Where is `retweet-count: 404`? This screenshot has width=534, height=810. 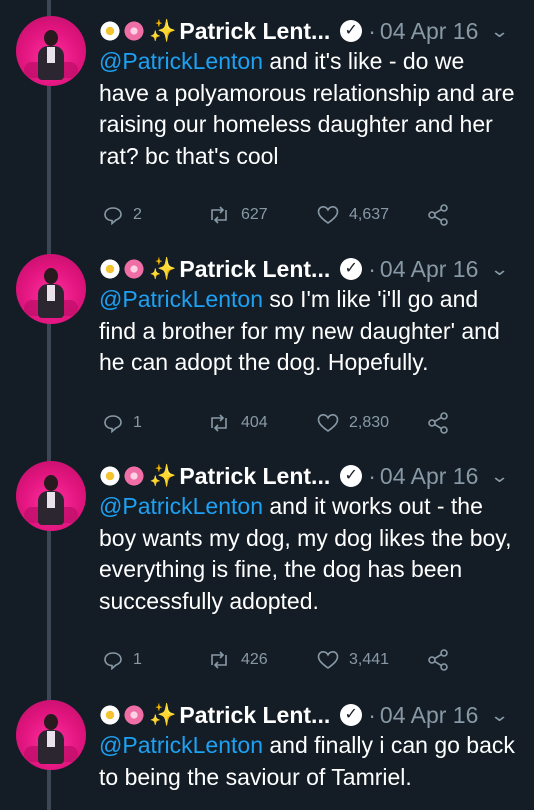
retweet-count: 404 is located at coordinates (254, 422).